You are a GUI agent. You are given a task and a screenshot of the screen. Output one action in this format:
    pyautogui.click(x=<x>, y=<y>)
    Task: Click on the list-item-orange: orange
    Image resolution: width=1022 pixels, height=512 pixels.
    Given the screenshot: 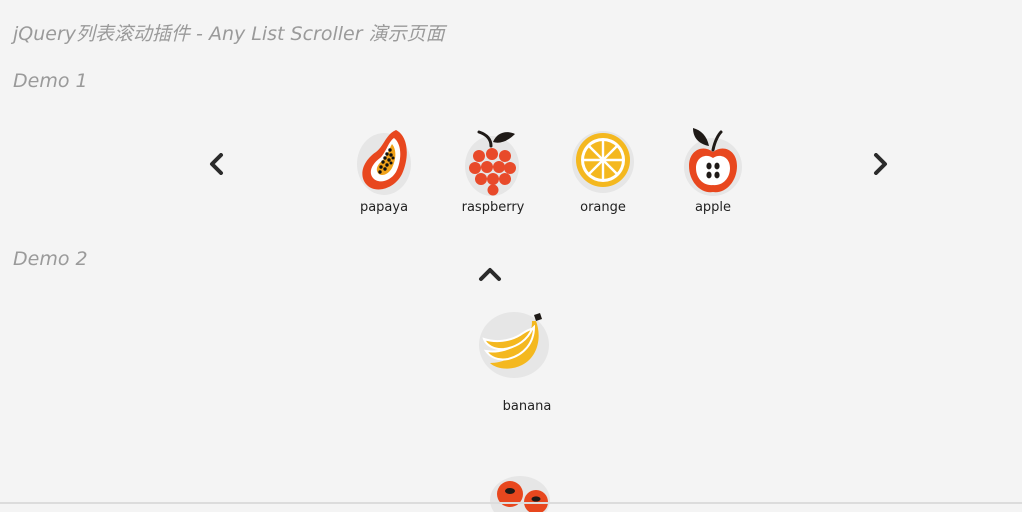 What is the action you would take?
    pyautogui.click(x=603, y=168)
    